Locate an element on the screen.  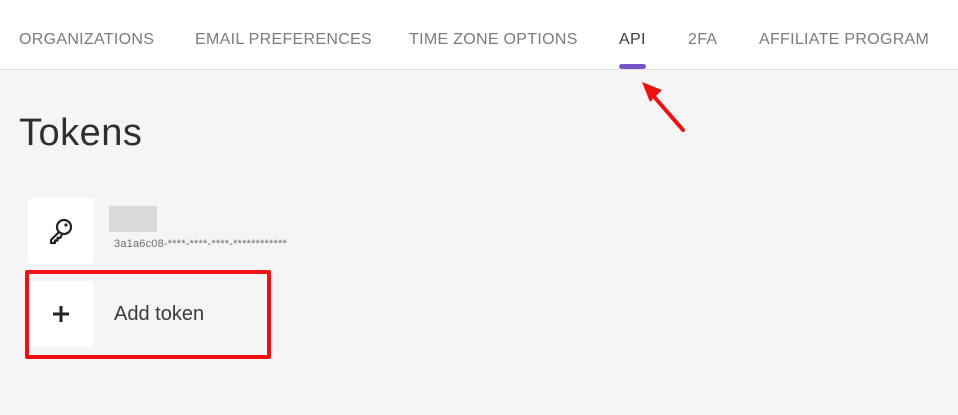
key-icon is located at coordinates (61, 231).